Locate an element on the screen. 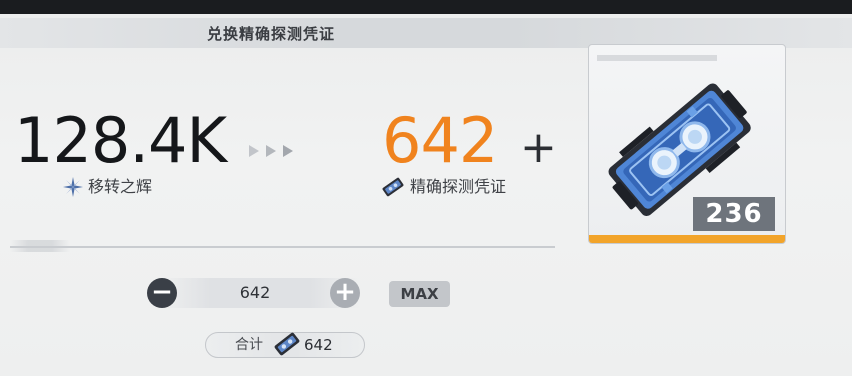  dialog-title: 兑换精确探测凭证 is located at coordinates (271, 34).